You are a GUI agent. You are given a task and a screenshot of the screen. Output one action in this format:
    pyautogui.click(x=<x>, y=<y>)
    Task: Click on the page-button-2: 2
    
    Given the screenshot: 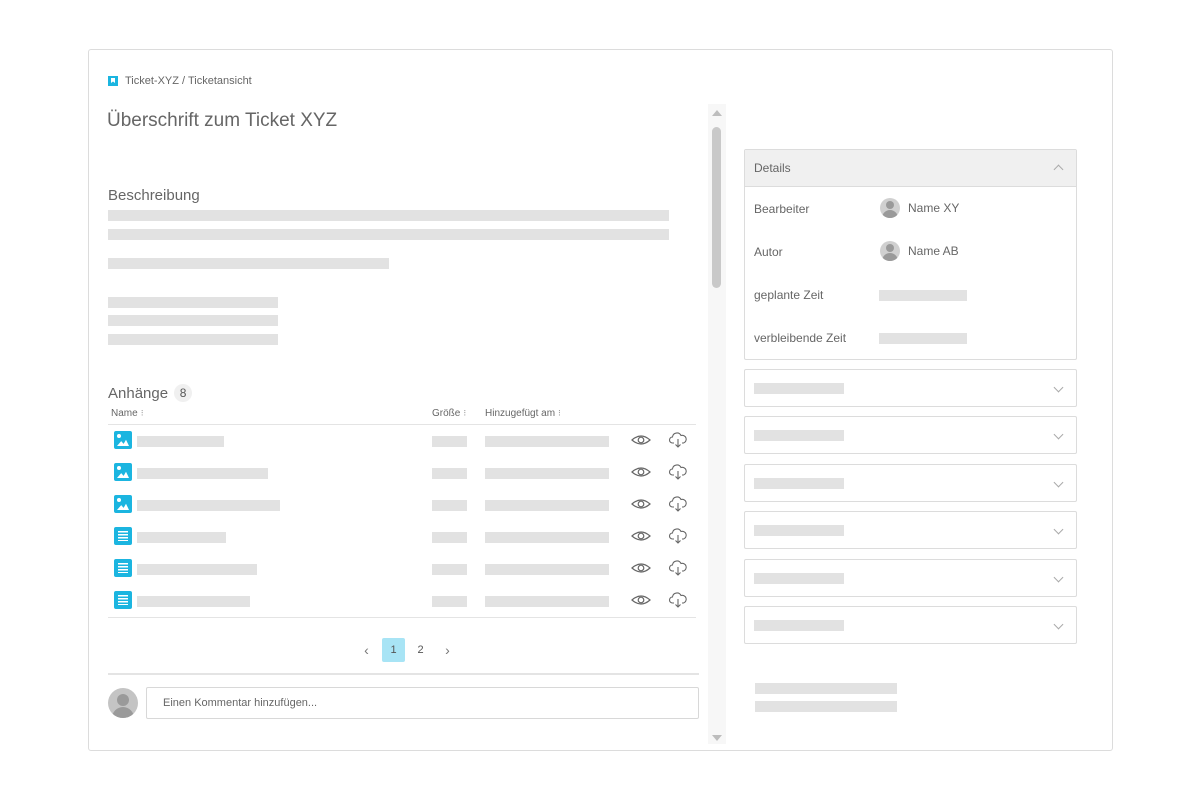 What is the action you would take?
    pyautogui.click(x=420, y=650)
    